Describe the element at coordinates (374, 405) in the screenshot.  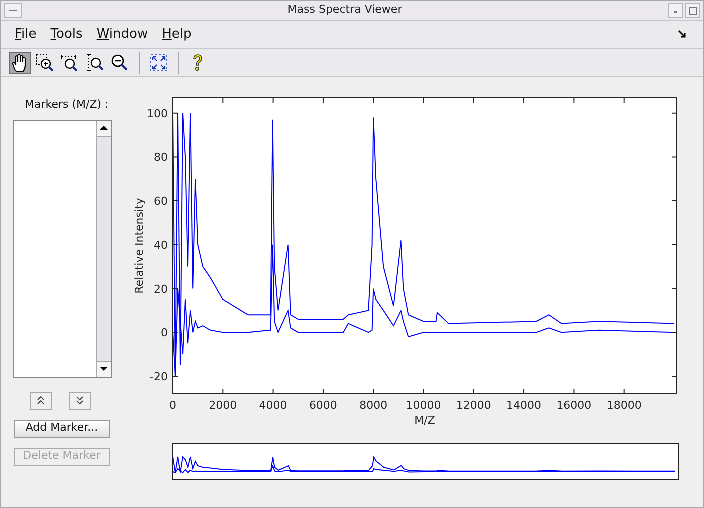
I see `x-tick-label: 8000` at that location.